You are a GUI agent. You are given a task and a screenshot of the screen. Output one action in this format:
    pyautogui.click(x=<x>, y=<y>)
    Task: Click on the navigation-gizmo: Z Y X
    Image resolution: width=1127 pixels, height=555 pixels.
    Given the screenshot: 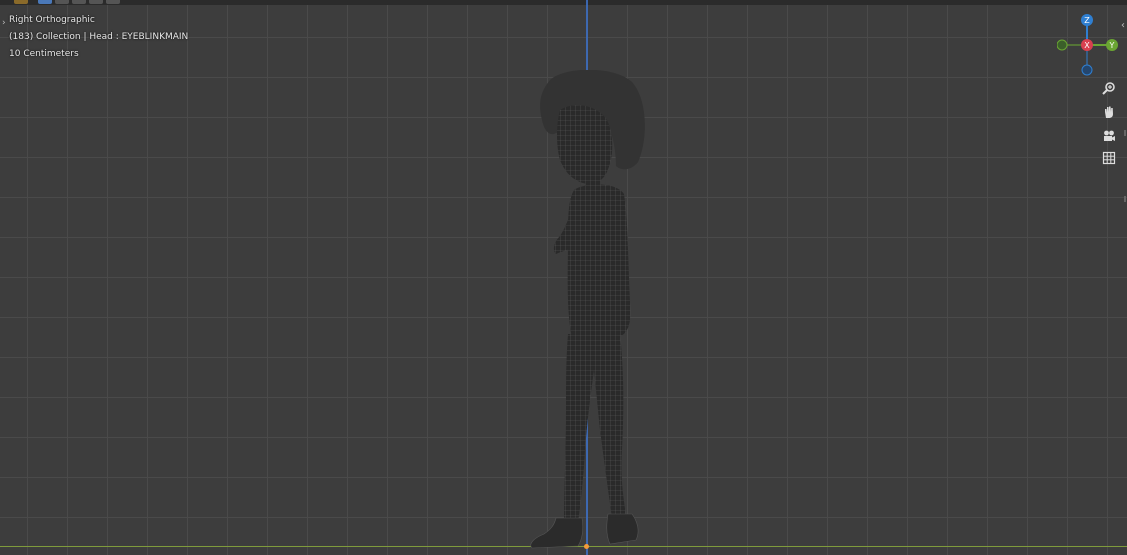 What is the action you would take?
    pyautogui.click(x=1088, y=45)
    